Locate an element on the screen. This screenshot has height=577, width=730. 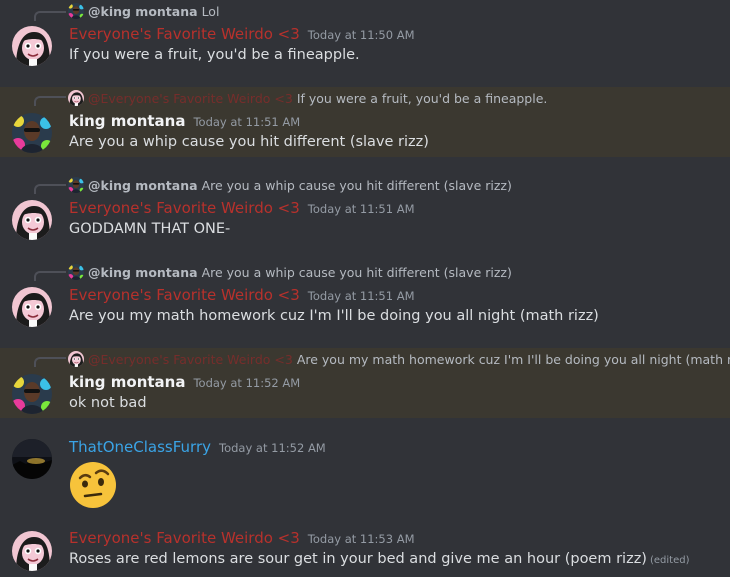
face-with-raised-eyebrow-icon is located at coordinates (93, 485).